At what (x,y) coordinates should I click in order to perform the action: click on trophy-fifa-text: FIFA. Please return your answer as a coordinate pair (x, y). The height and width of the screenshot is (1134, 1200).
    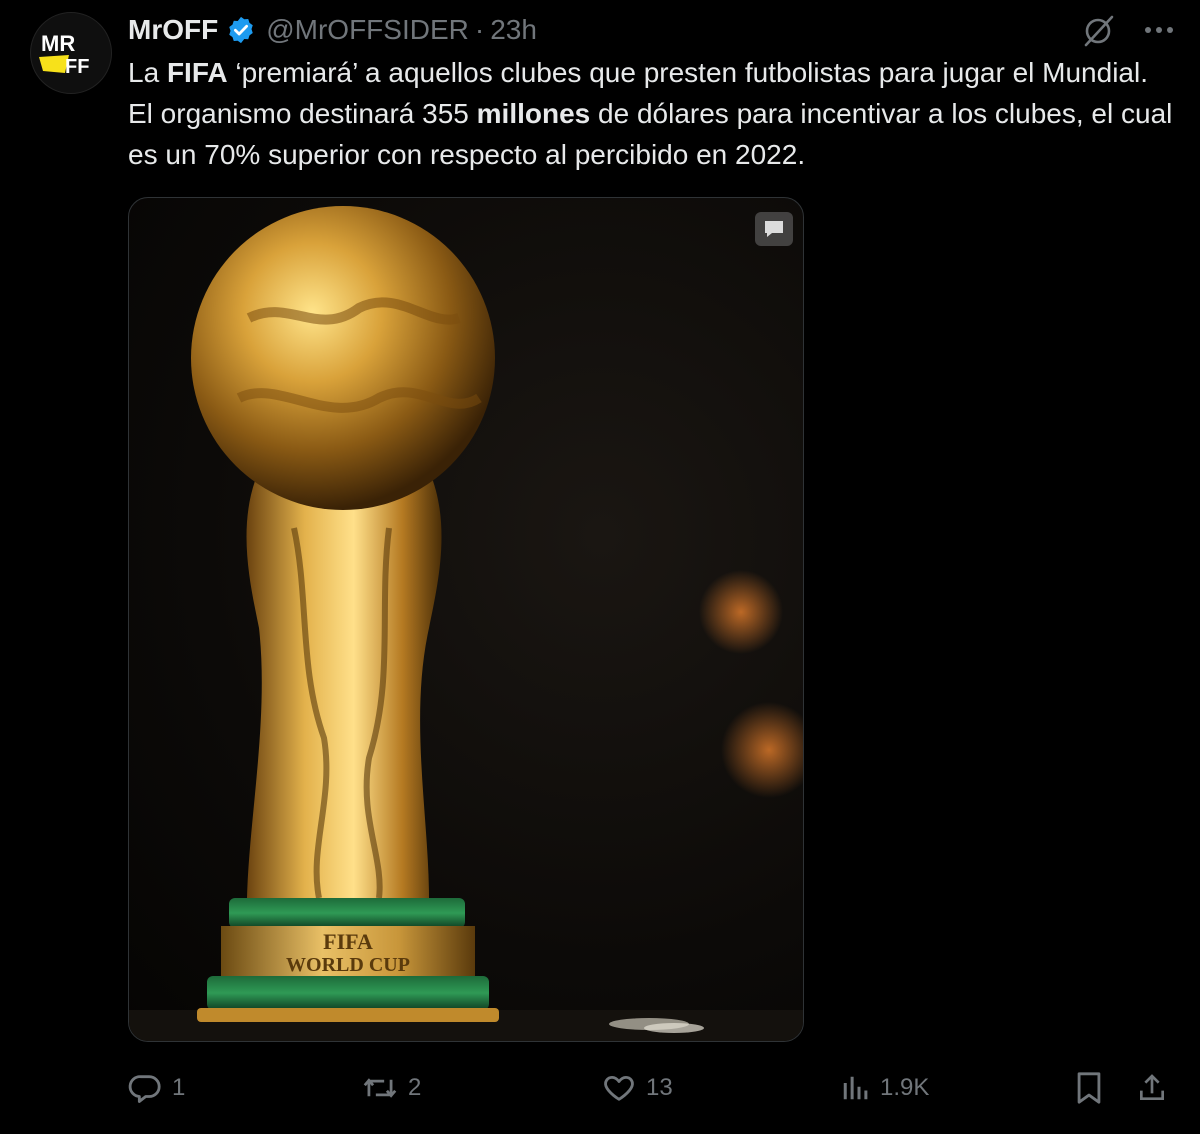
    Looking at the image, I should click on (348, 941).